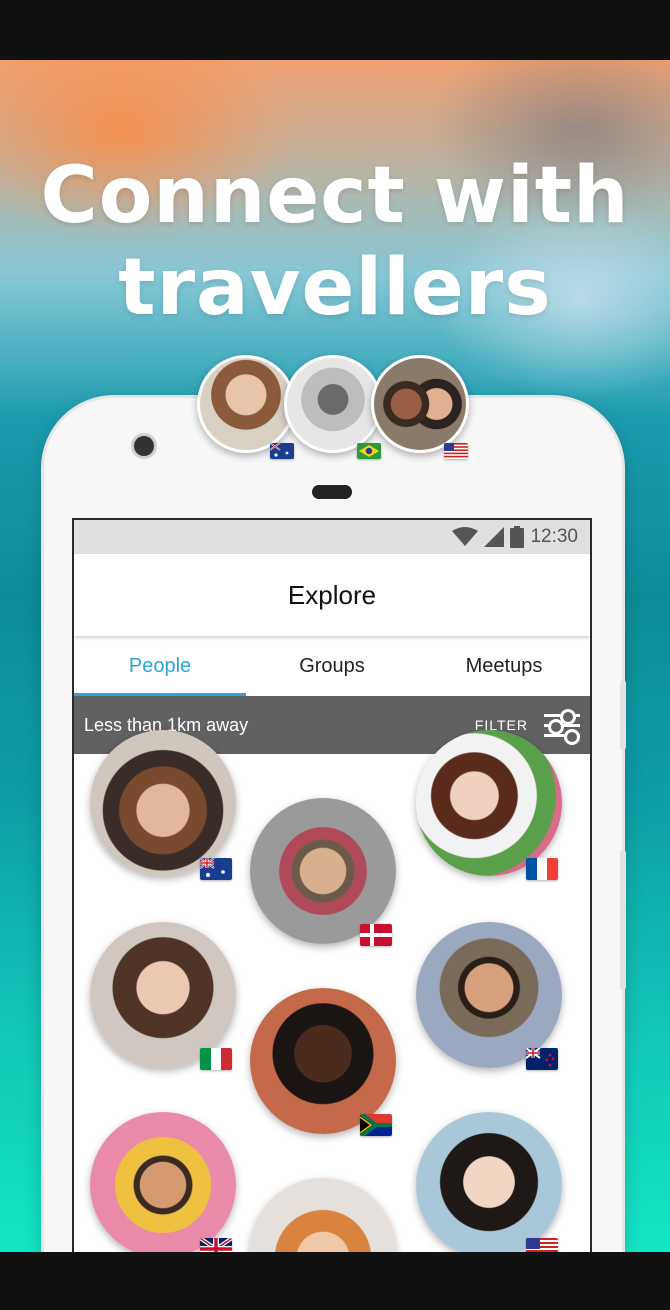 The width and height of the screenshot is (670, 1310). I want to click on volume-button, so click(623, 715).